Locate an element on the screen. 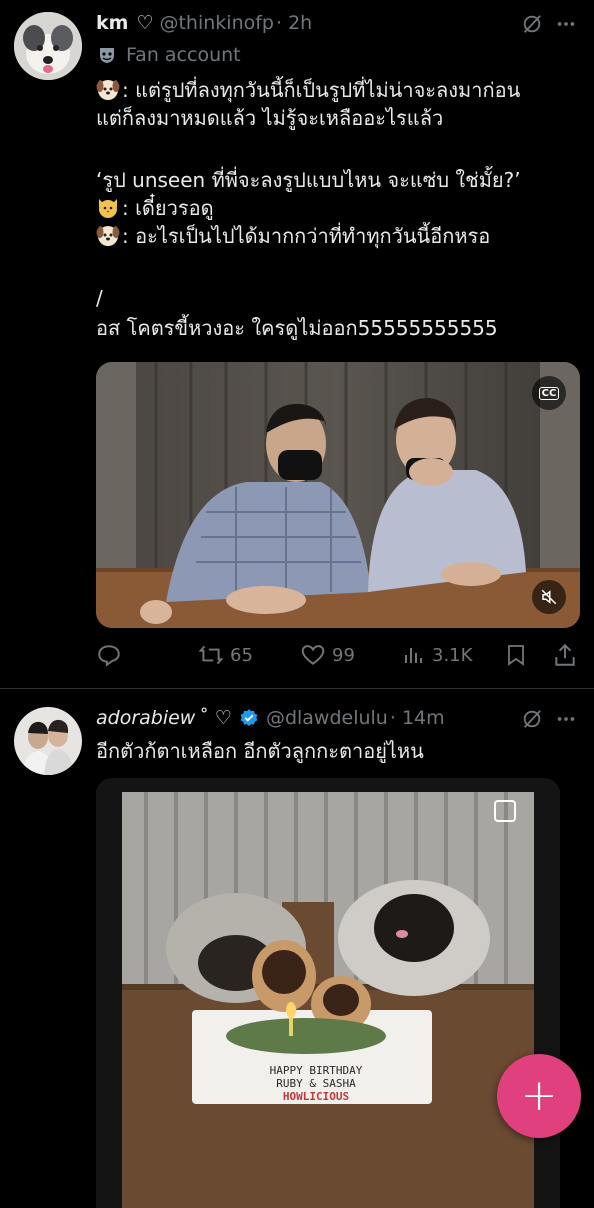 Image resolution: width=594 pixels, height=1208 pixels. couple-avatar-image is located at coordinates (48, 741).